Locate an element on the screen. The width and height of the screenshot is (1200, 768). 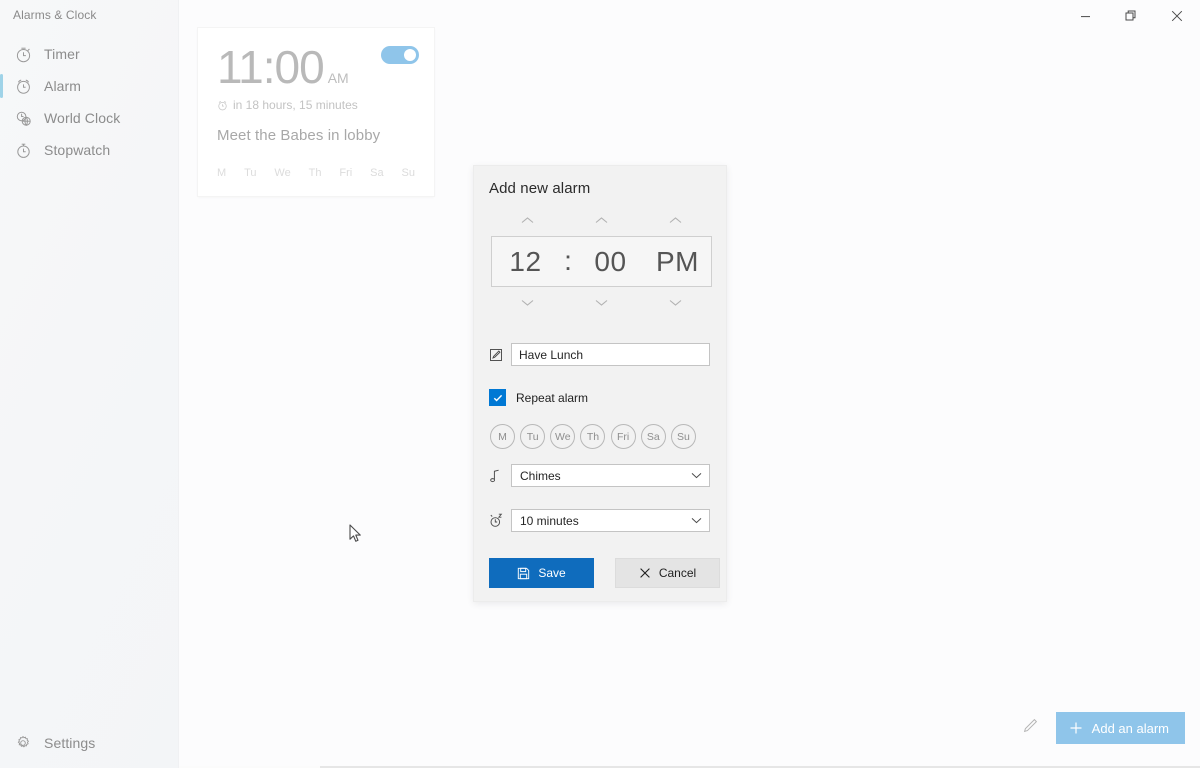
alarm-name-row is located at coordinates (599, 354).